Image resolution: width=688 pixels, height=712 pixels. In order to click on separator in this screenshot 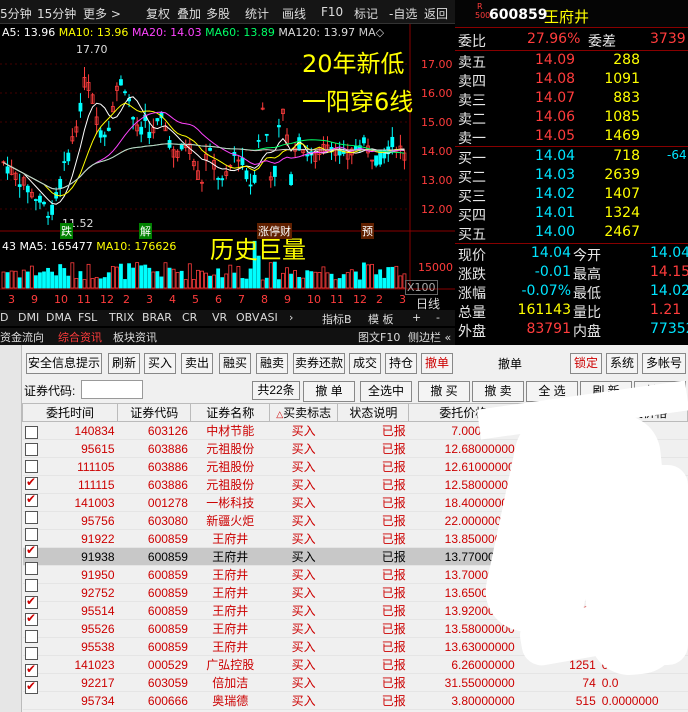, I will do `click(571, 146)`.